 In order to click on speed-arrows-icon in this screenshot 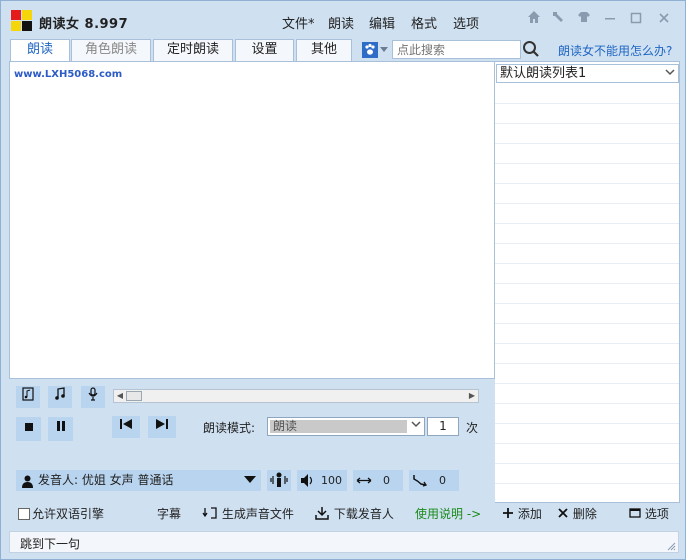, I will do `click(364, 484)`.